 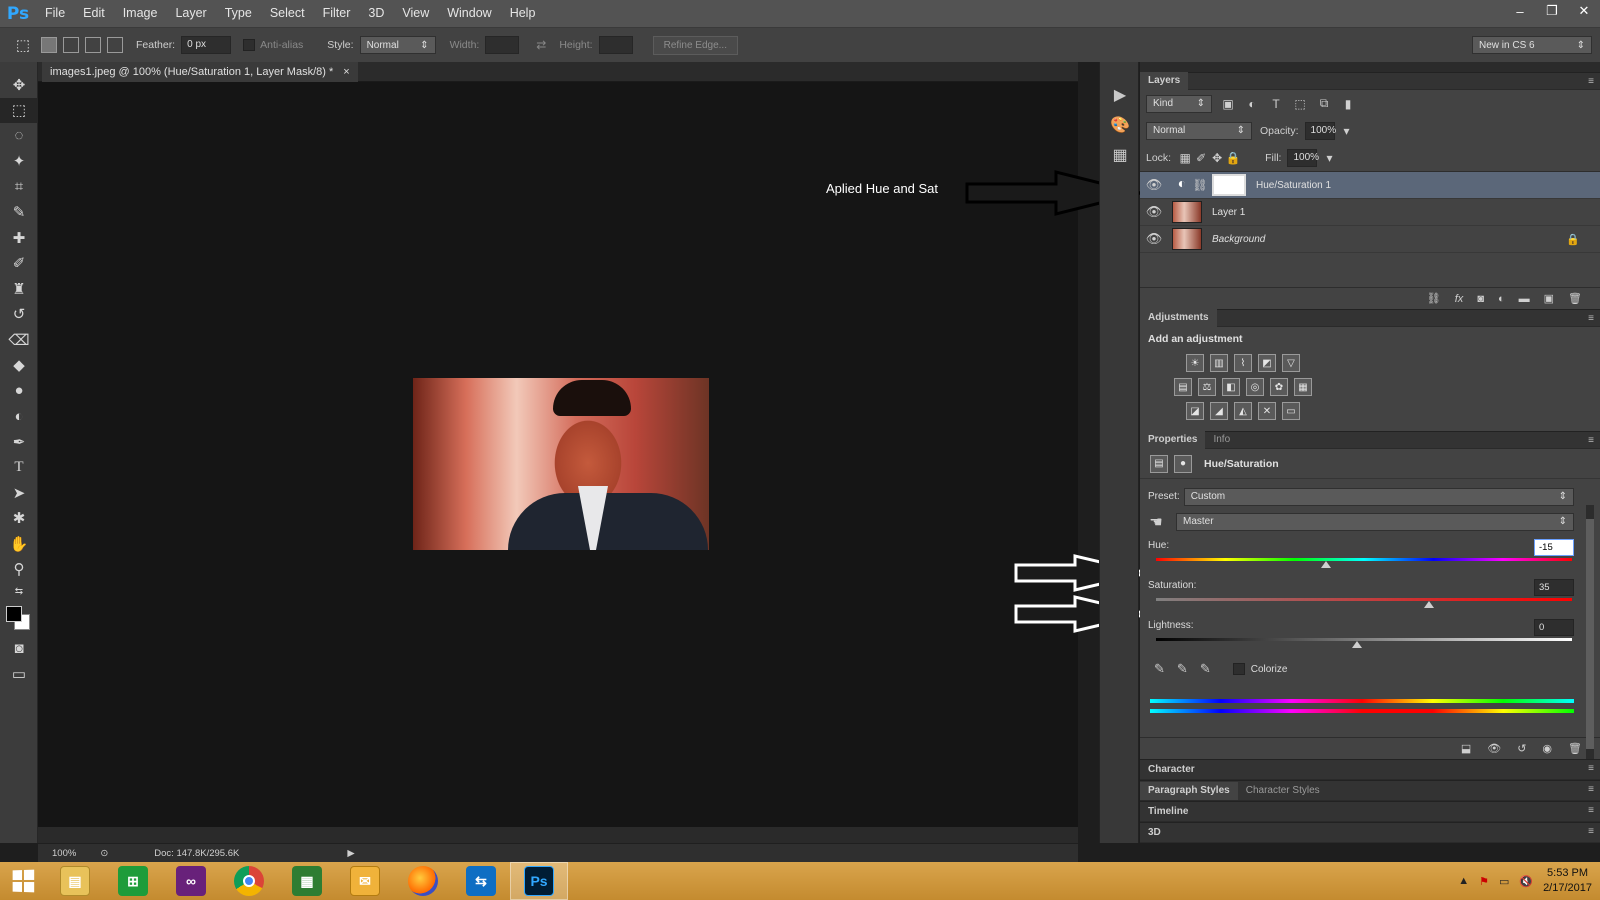 What do you see at coordinates (1463, 881) in the screenshot?
I see `tray-expand-icon: ▲` at bounding box center [1463, 881].